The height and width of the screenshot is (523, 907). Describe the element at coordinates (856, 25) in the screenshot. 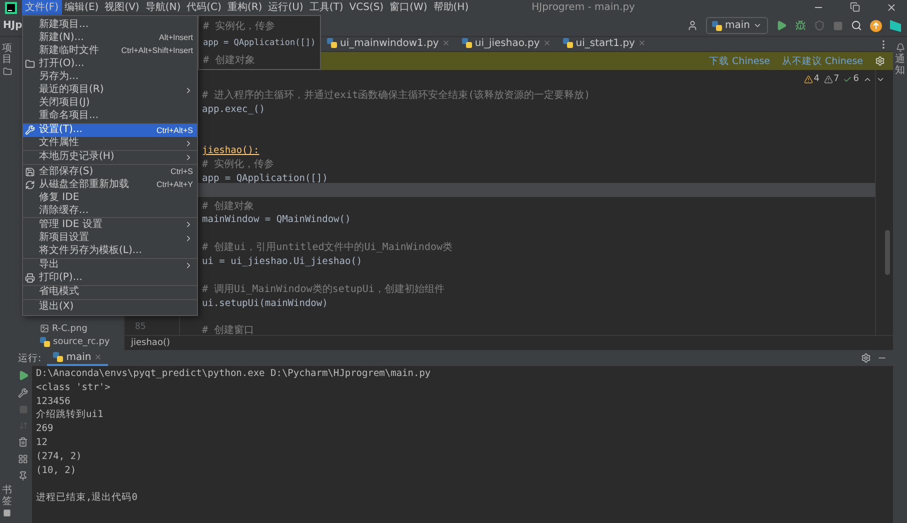

I see `search-icon` at that location.